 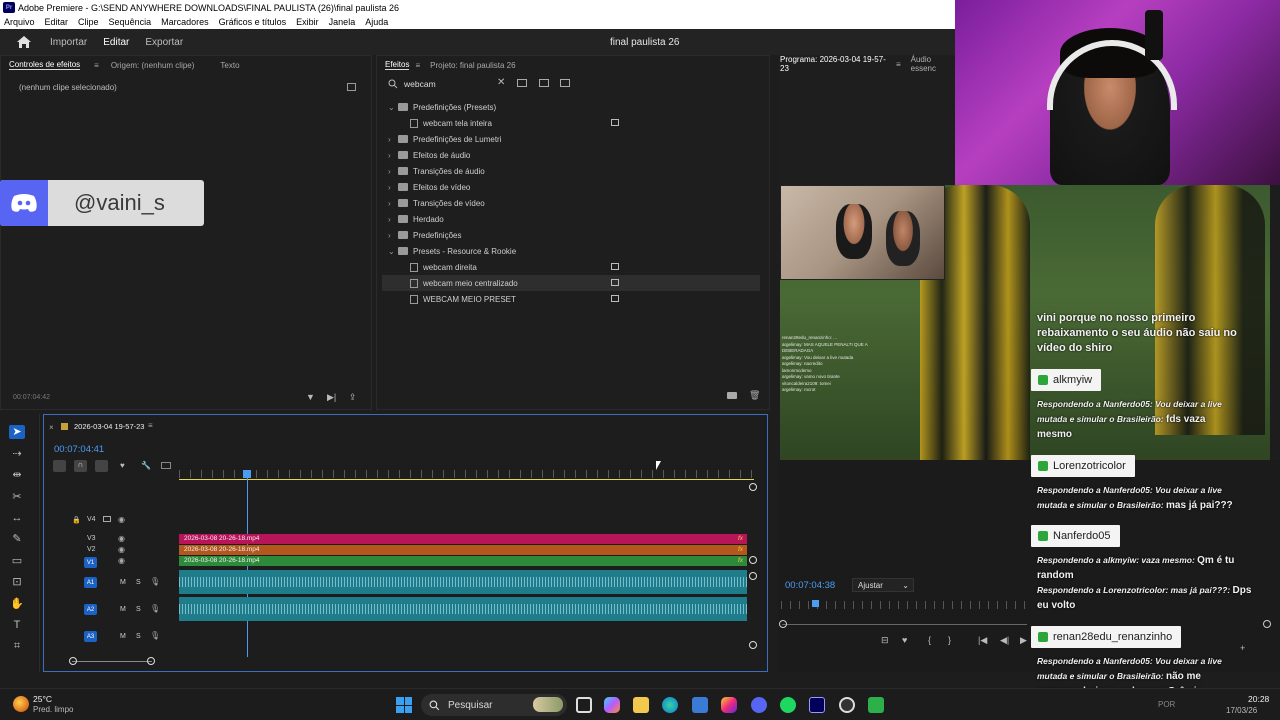 What do you see at coordinates (17, 539) in the screenshot?
I see `pen-tool-icon: ✎` at bounding box center [17, 539].